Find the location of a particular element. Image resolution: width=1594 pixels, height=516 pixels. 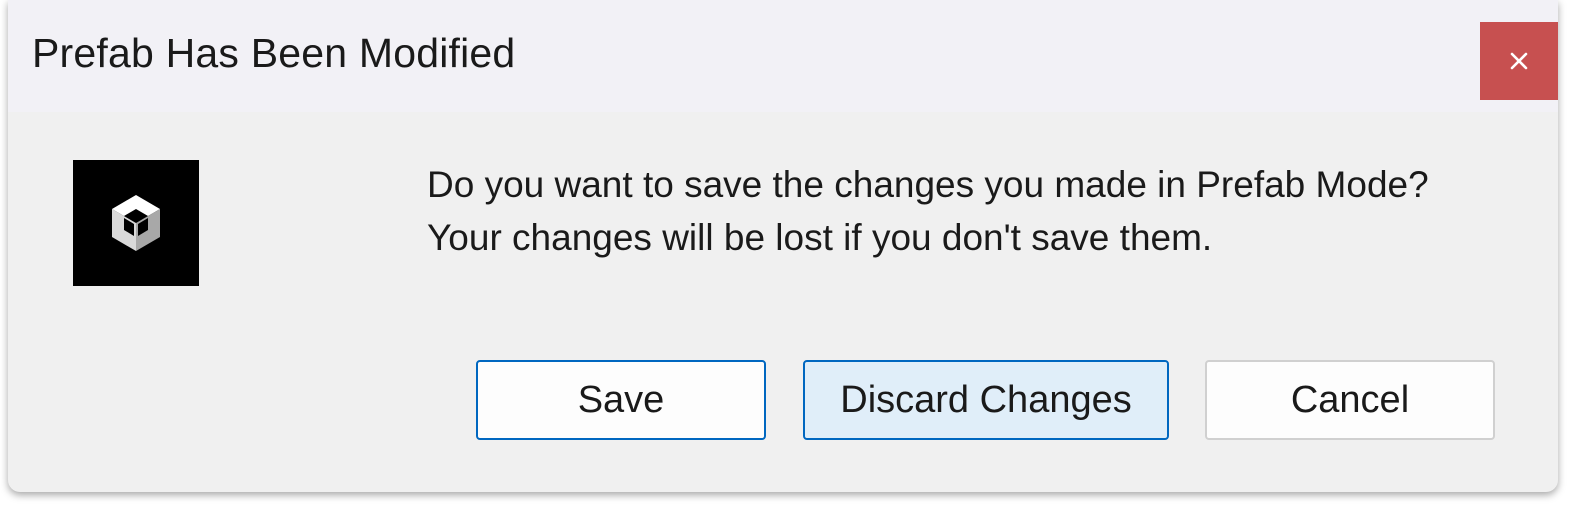

discard-changes-button: Discard Changes is located at coordinates (986, 400).